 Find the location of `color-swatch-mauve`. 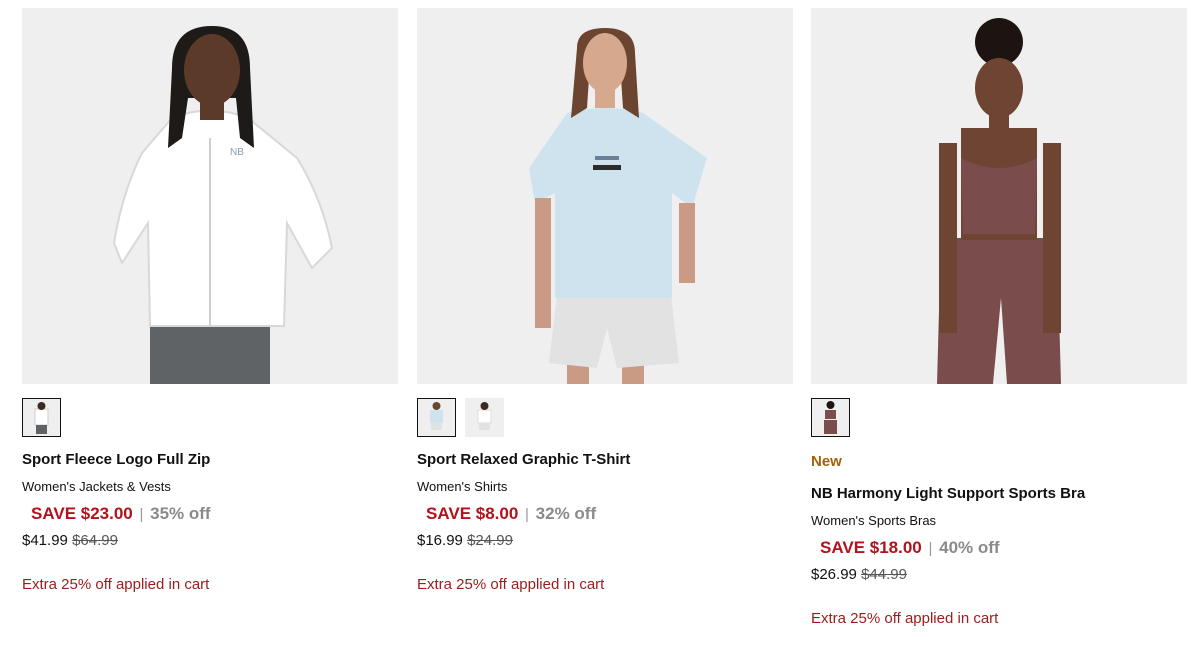

color-swatch-mauve is located at coordinates (830, 417).